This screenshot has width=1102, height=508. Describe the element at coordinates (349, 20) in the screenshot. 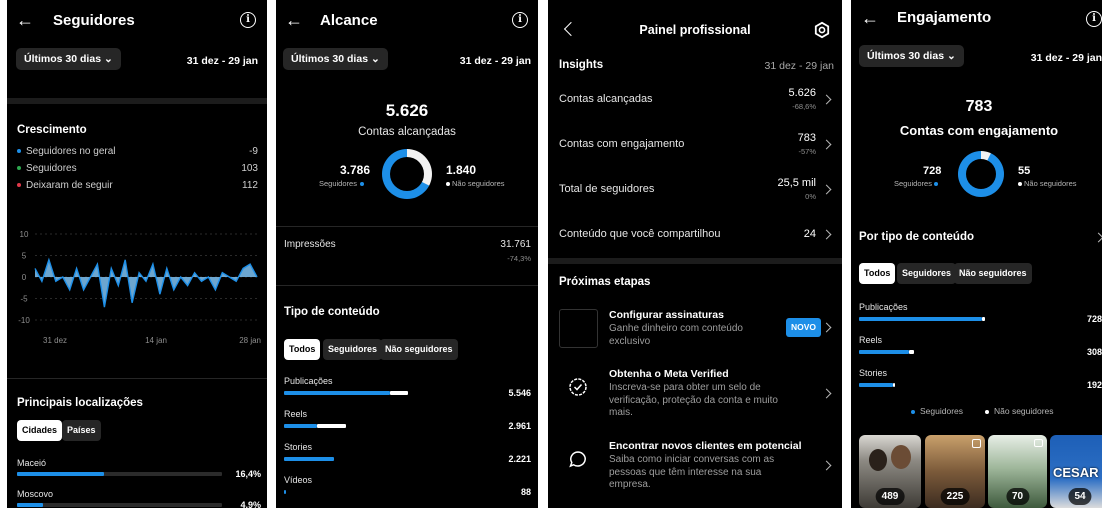

I see `page-title: Alcance` at that location.